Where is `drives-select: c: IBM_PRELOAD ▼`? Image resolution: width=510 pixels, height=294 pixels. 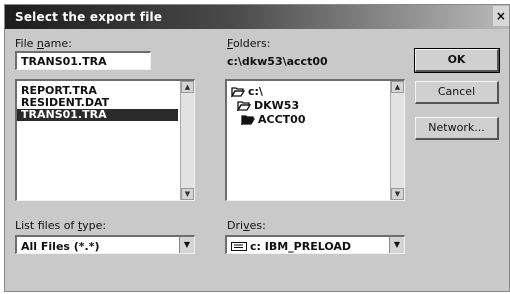 drives-select: c: IBM_PRELOAD ▼ is located at coordinates (315, 244).